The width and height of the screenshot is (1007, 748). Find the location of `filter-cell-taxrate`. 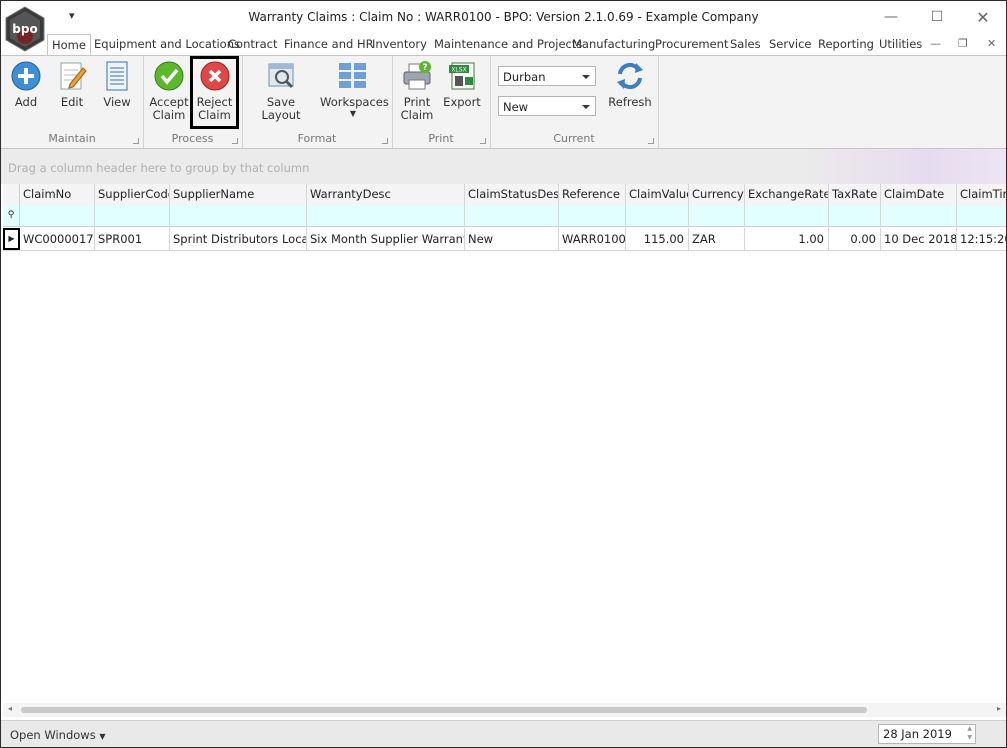

filter-cell-taxrate is located at coordinates (855, 215).